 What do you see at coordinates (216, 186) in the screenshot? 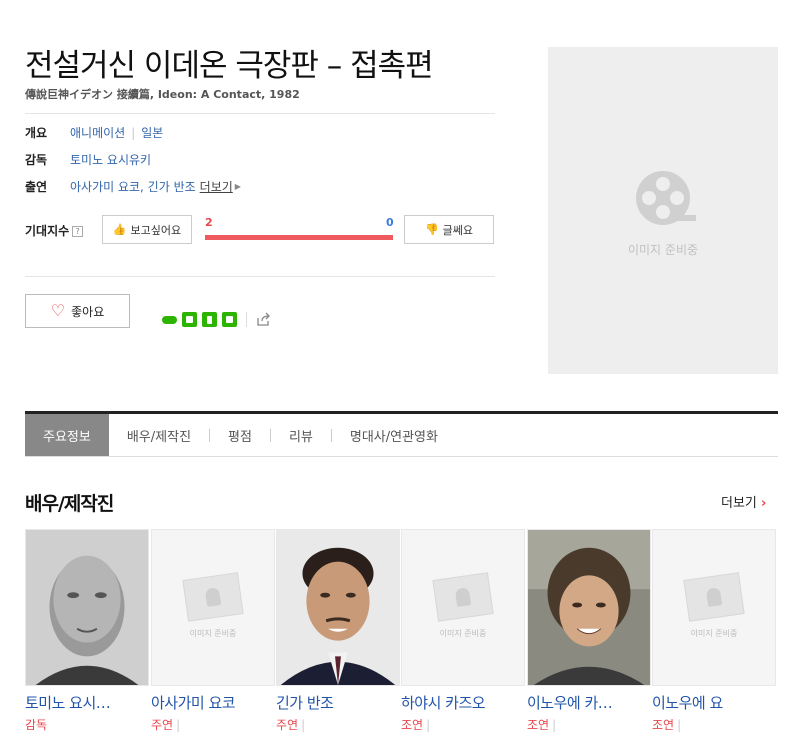
I see `cast-more-link: 더보기` at bounding box center [216, 186].